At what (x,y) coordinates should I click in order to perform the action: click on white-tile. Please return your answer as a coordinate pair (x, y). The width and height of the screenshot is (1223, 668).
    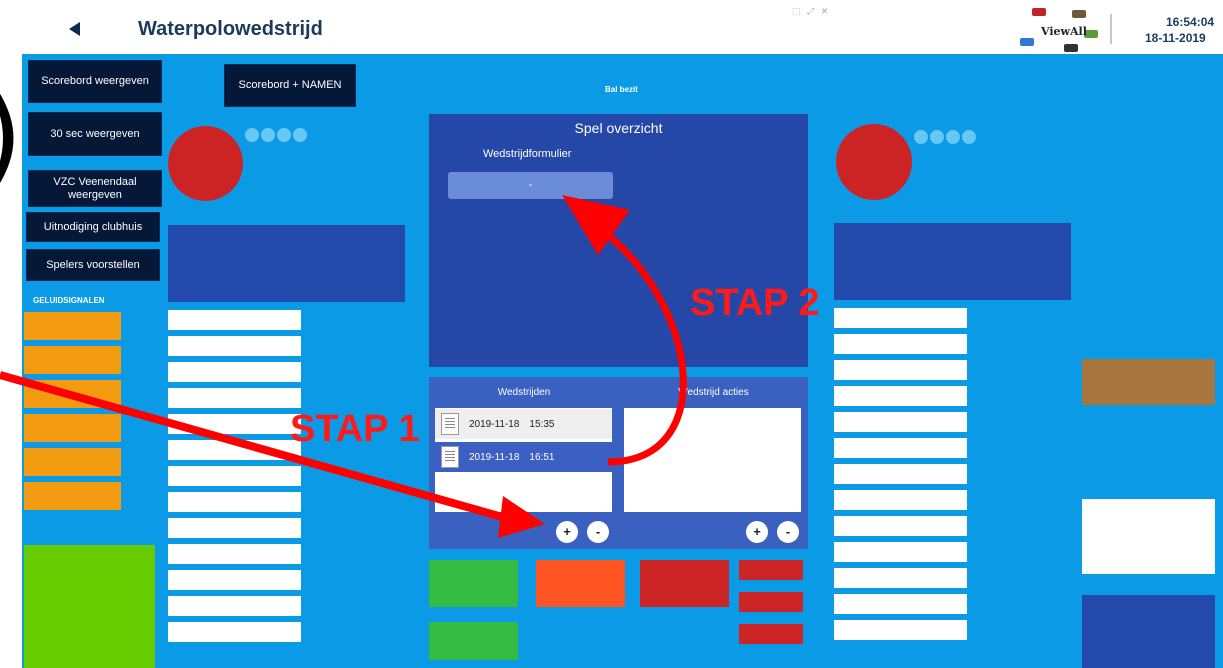
    Looking at the image, I should click on (1148, 536).